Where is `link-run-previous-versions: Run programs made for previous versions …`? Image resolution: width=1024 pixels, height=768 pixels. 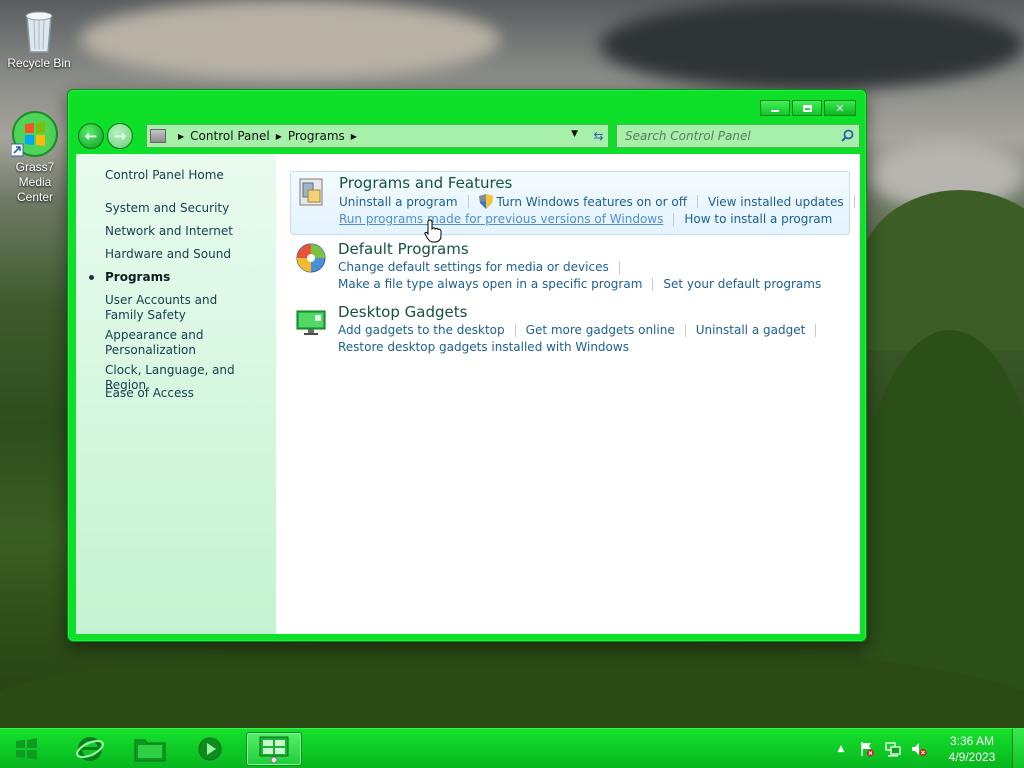
link-run-previous-versions: Run programs made for previous versions … is located at coordinates (501, 219).